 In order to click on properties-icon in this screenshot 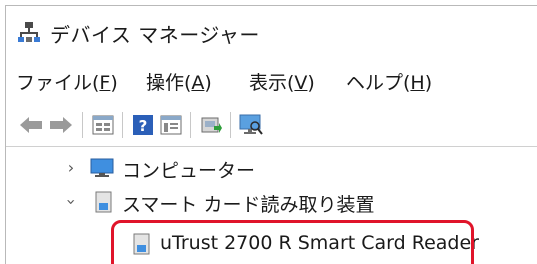, I will do `click(103, 125)`.